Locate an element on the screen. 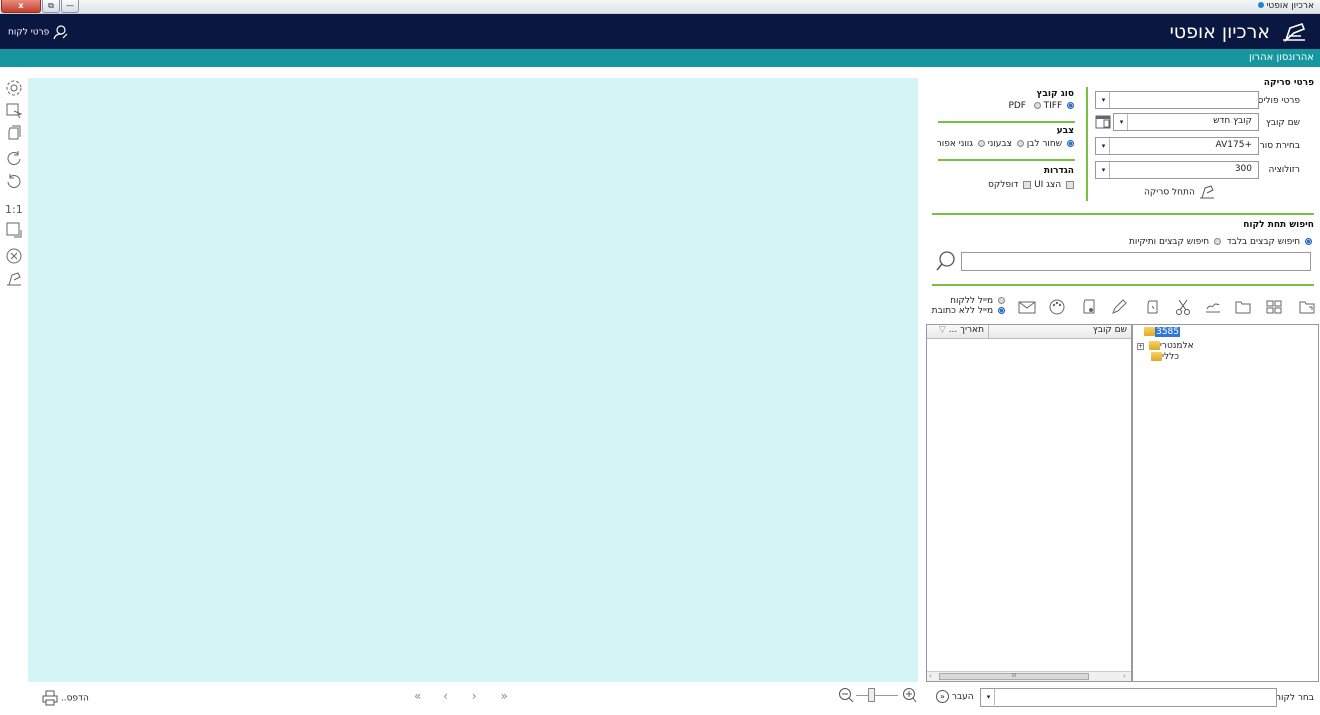 The width and height of the screenshot is (1320, 715). search-options: חיפוש קבצים בלבד חיפוש קבצים ותיקיות is located at coordinates (1220, 242).